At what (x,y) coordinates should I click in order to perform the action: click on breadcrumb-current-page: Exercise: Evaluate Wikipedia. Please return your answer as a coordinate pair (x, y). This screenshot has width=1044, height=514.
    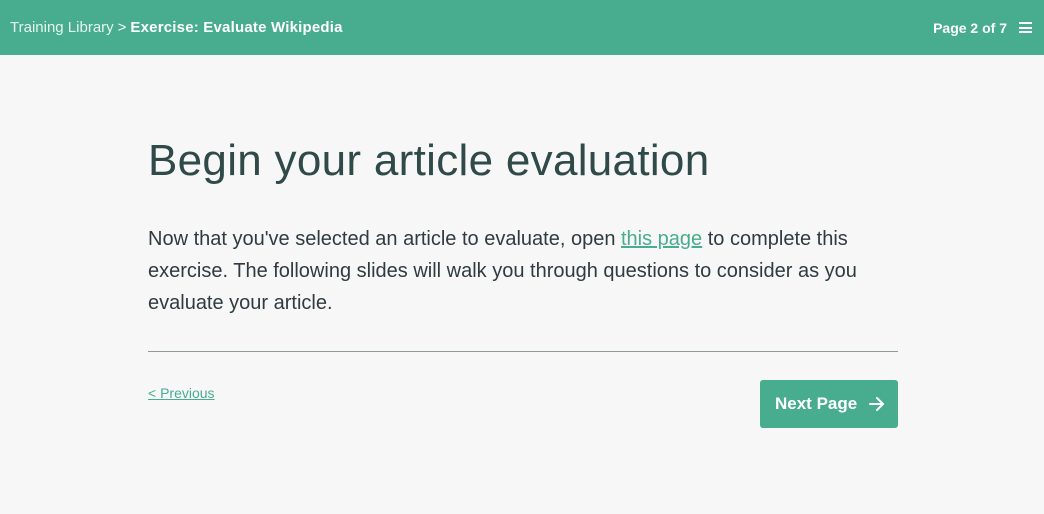
    Looking at the image, I should click on (236, 27).